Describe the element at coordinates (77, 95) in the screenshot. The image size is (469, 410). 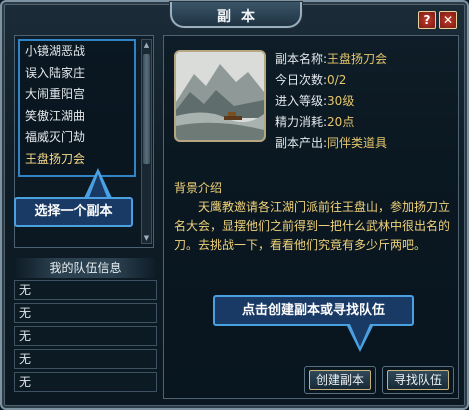
I see `dungeon-item: 大闹重阳宫` at that location.